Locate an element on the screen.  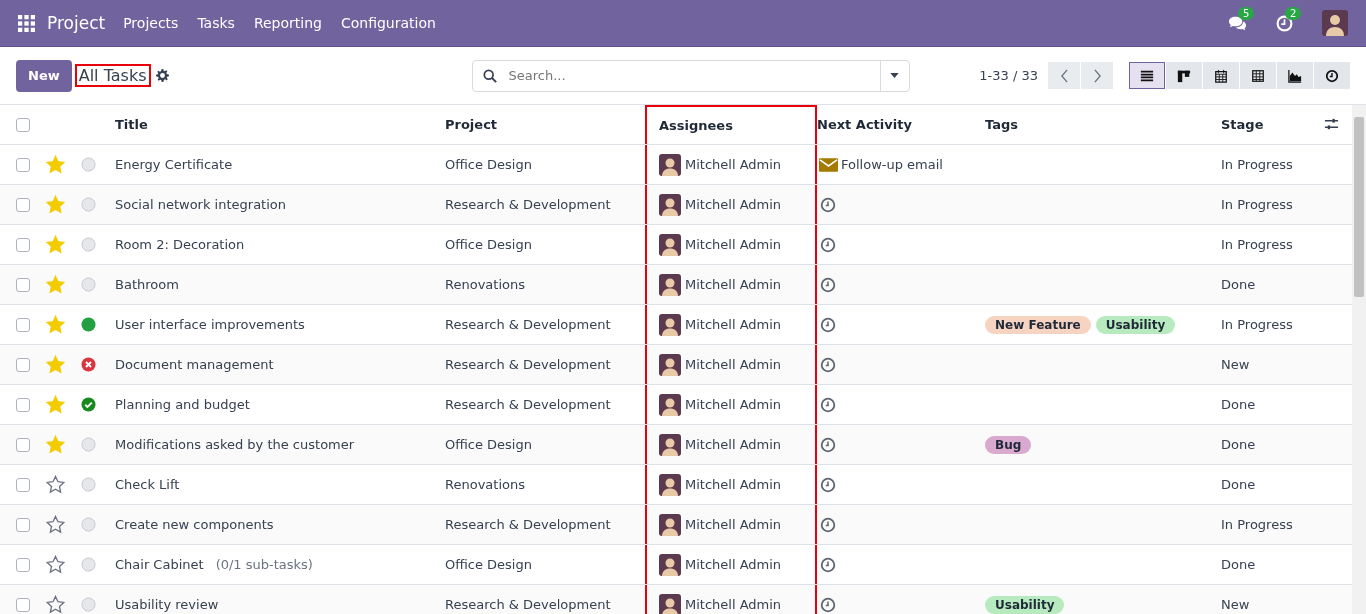
activity-label: Follow-up email is located at coordinates (892, 164).